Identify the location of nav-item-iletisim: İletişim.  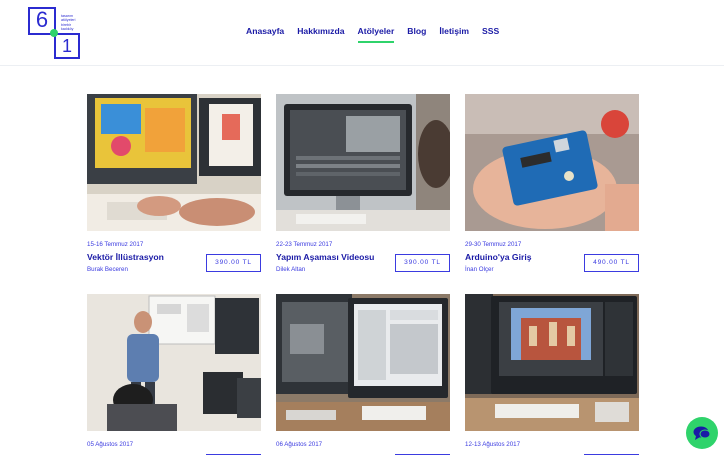
(454, 34).